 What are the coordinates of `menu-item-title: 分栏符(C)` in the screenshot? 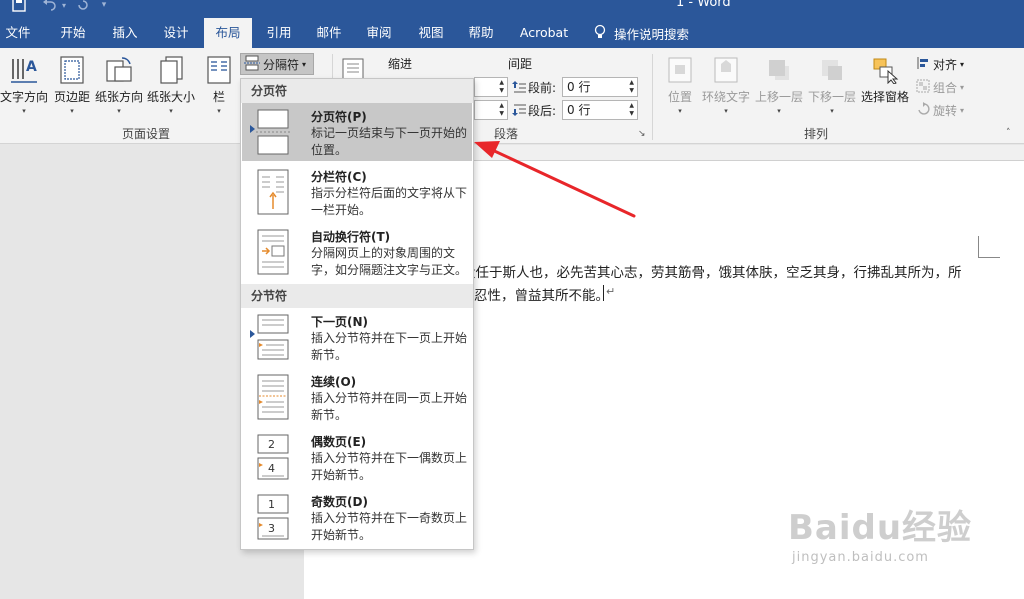 It's located at (339, 177).